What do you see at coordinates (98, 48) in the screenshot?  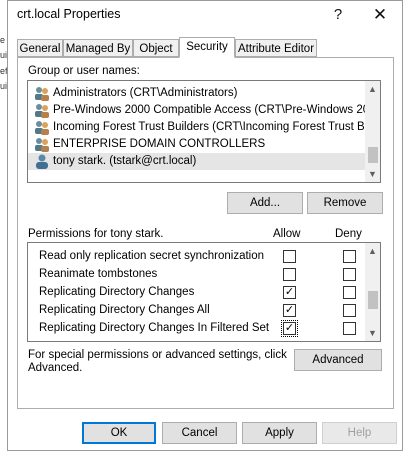 I see `tab-managed-by: Managed By` at bounding box center [98, 48].